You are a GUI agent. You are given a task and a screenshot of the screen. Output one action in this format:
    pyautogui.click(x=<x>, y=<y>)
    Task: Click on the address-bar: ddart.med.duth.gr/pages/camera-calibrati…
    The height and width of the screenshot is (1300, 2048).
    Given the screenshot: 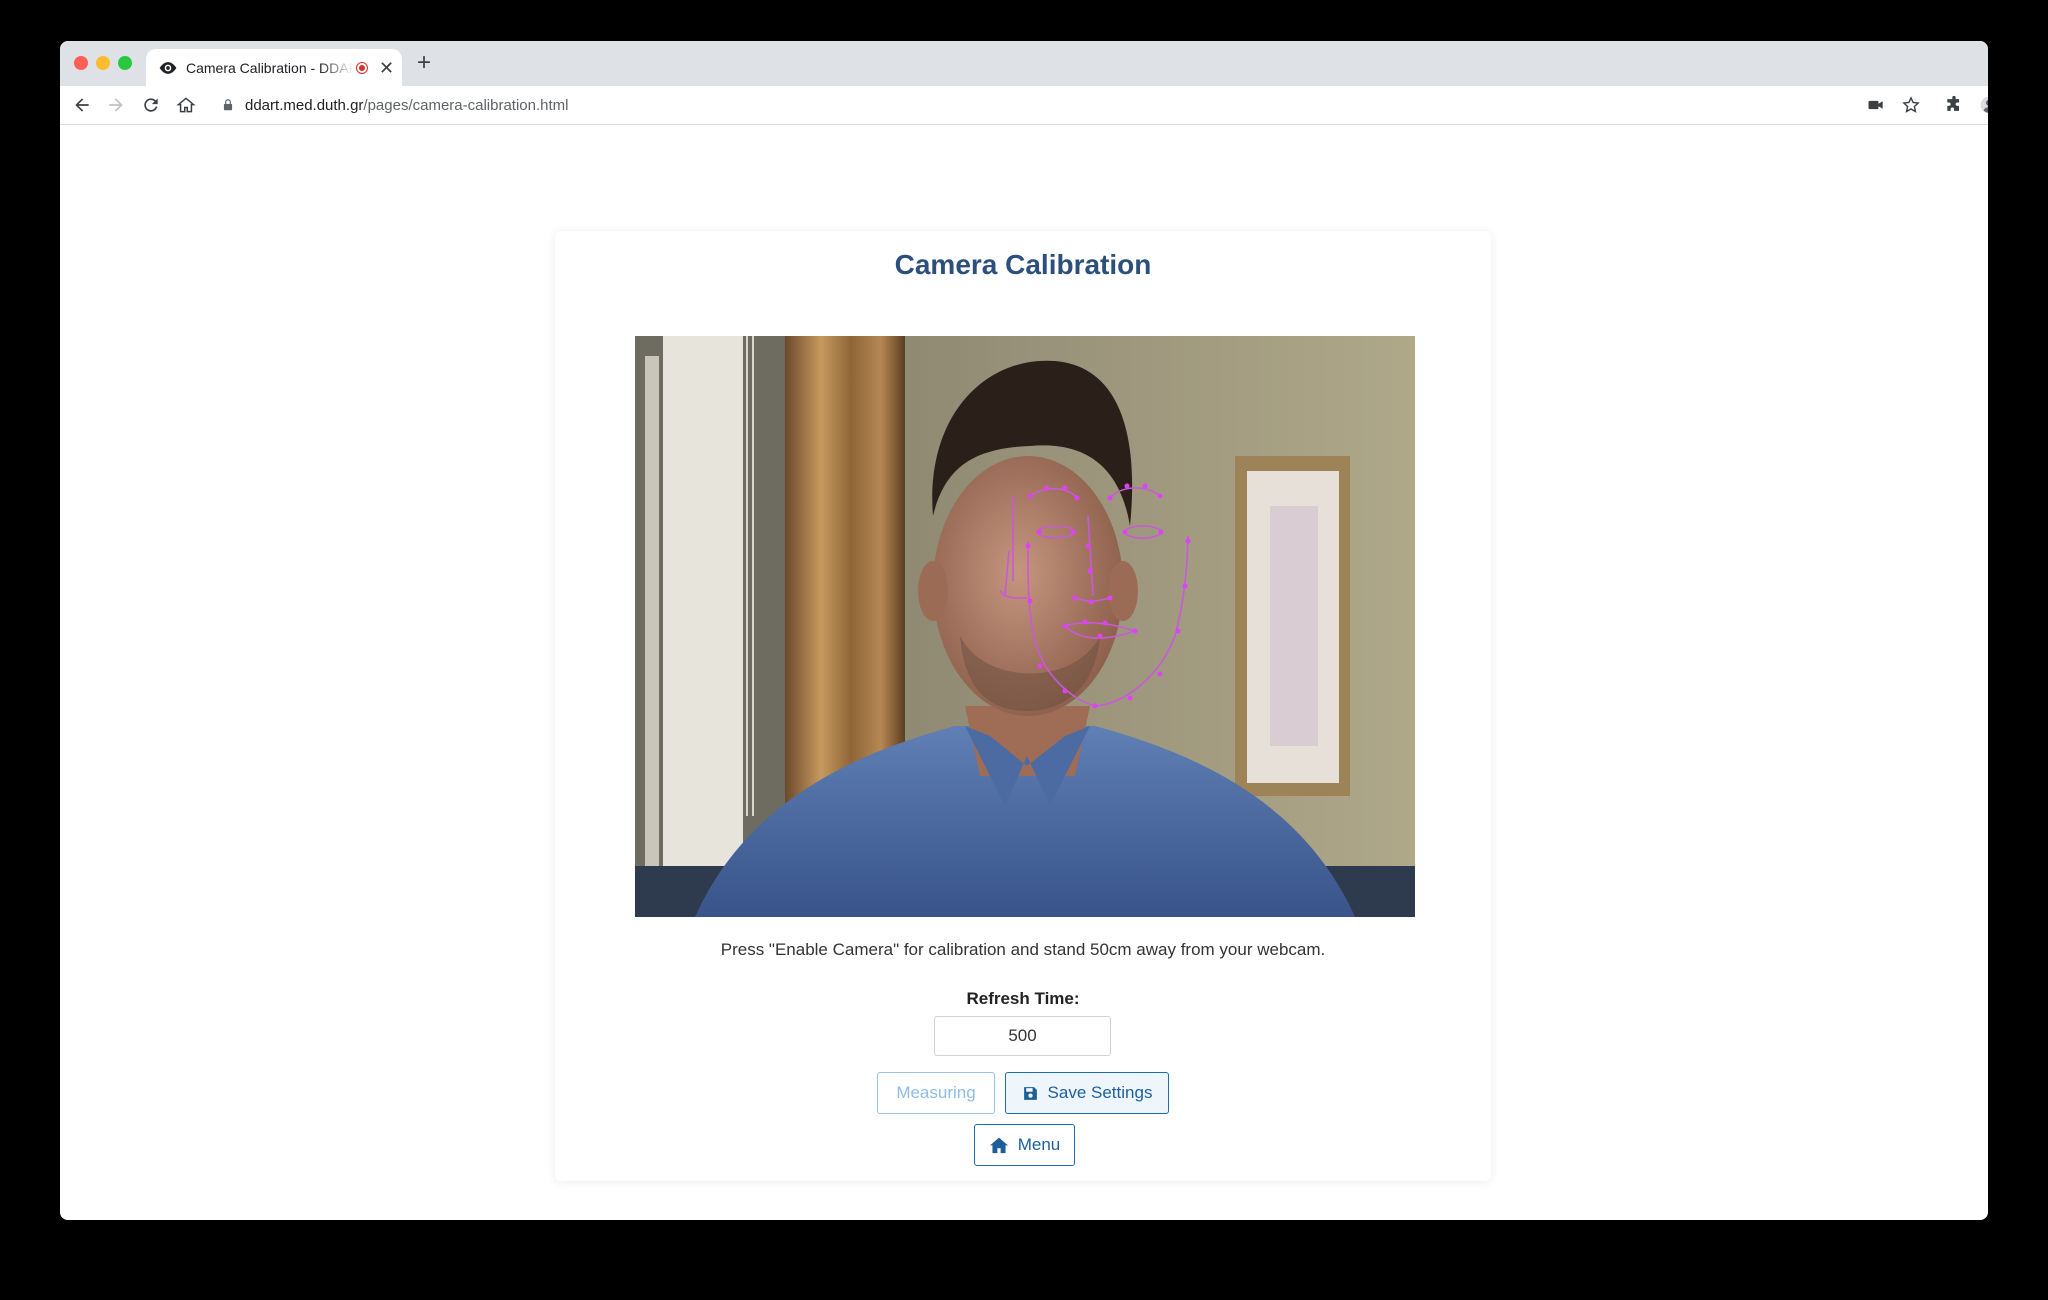 What is the action you would take?
    pyautogui.click(x=1028, y=105)
    